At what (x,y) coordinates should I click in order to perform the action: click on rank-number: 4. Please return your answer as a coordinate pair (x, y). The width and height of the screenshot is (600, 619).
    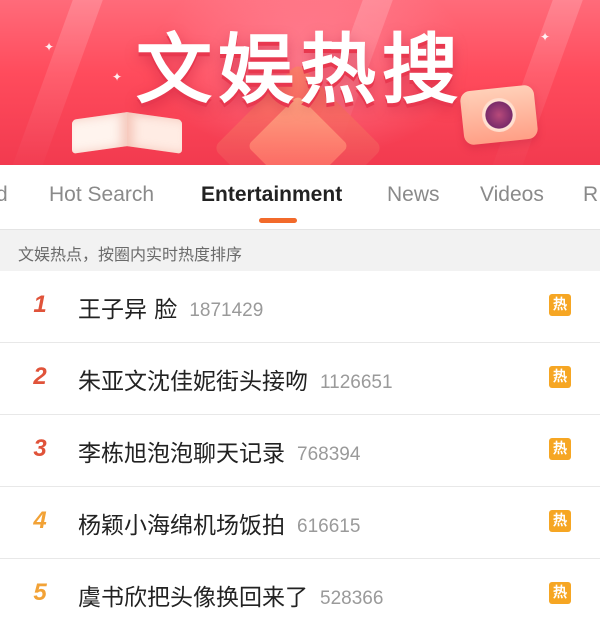
    Looking at the image, I should click on (40, 520).